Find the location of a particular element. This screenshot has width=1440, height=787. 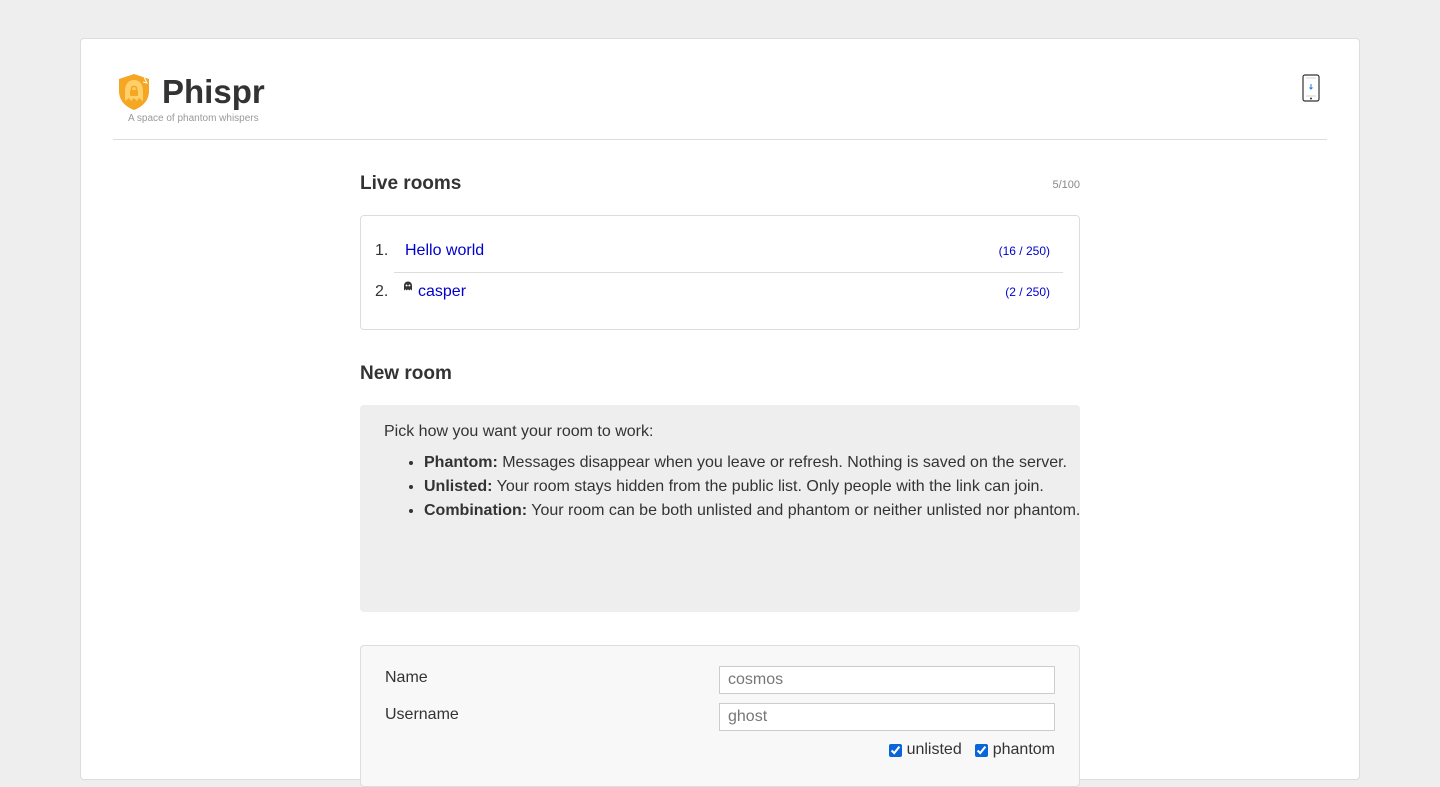

option-term: Unlisted: is located at coordinates (458, 486).